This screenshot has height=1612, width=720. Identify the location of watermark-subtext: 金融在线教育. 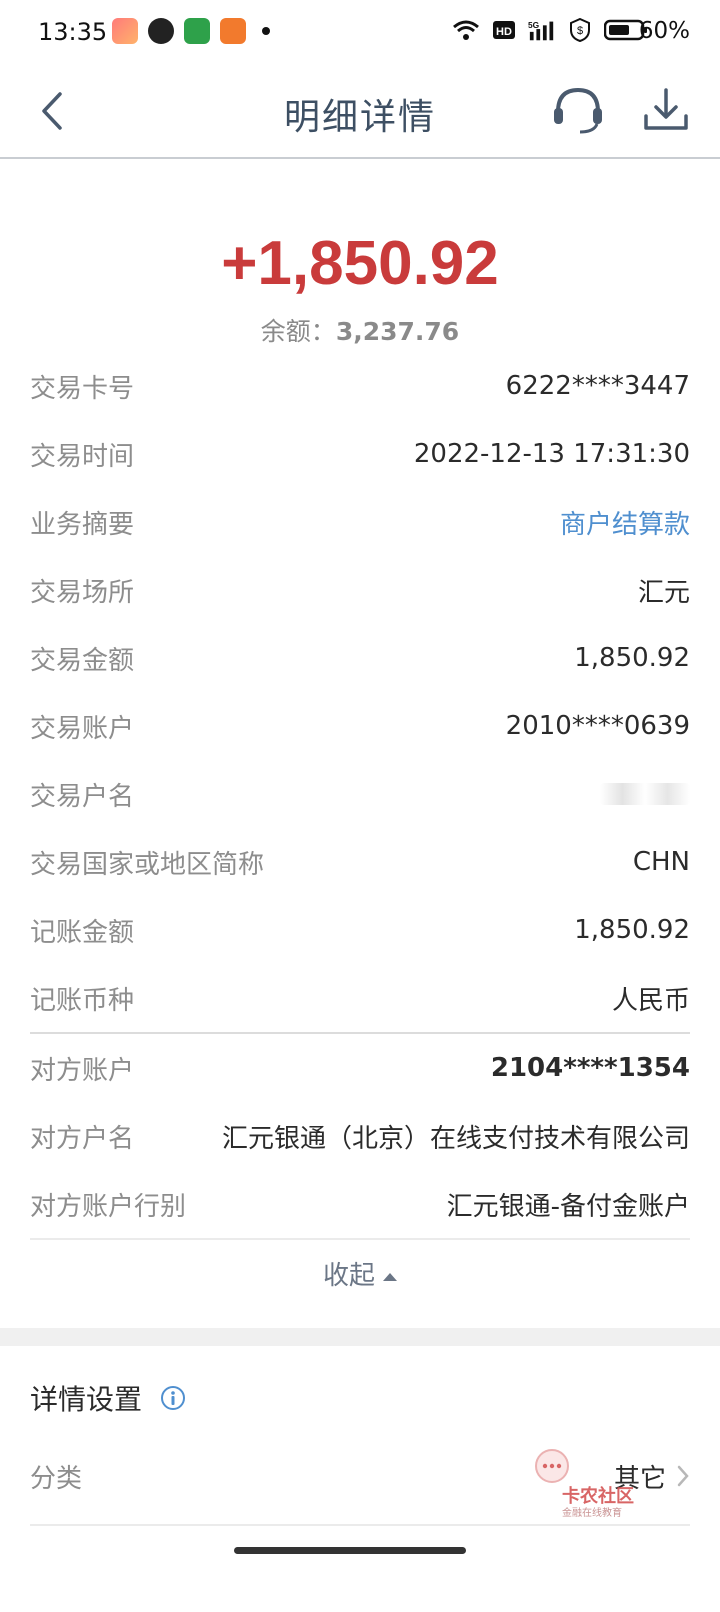
(592, 1513).